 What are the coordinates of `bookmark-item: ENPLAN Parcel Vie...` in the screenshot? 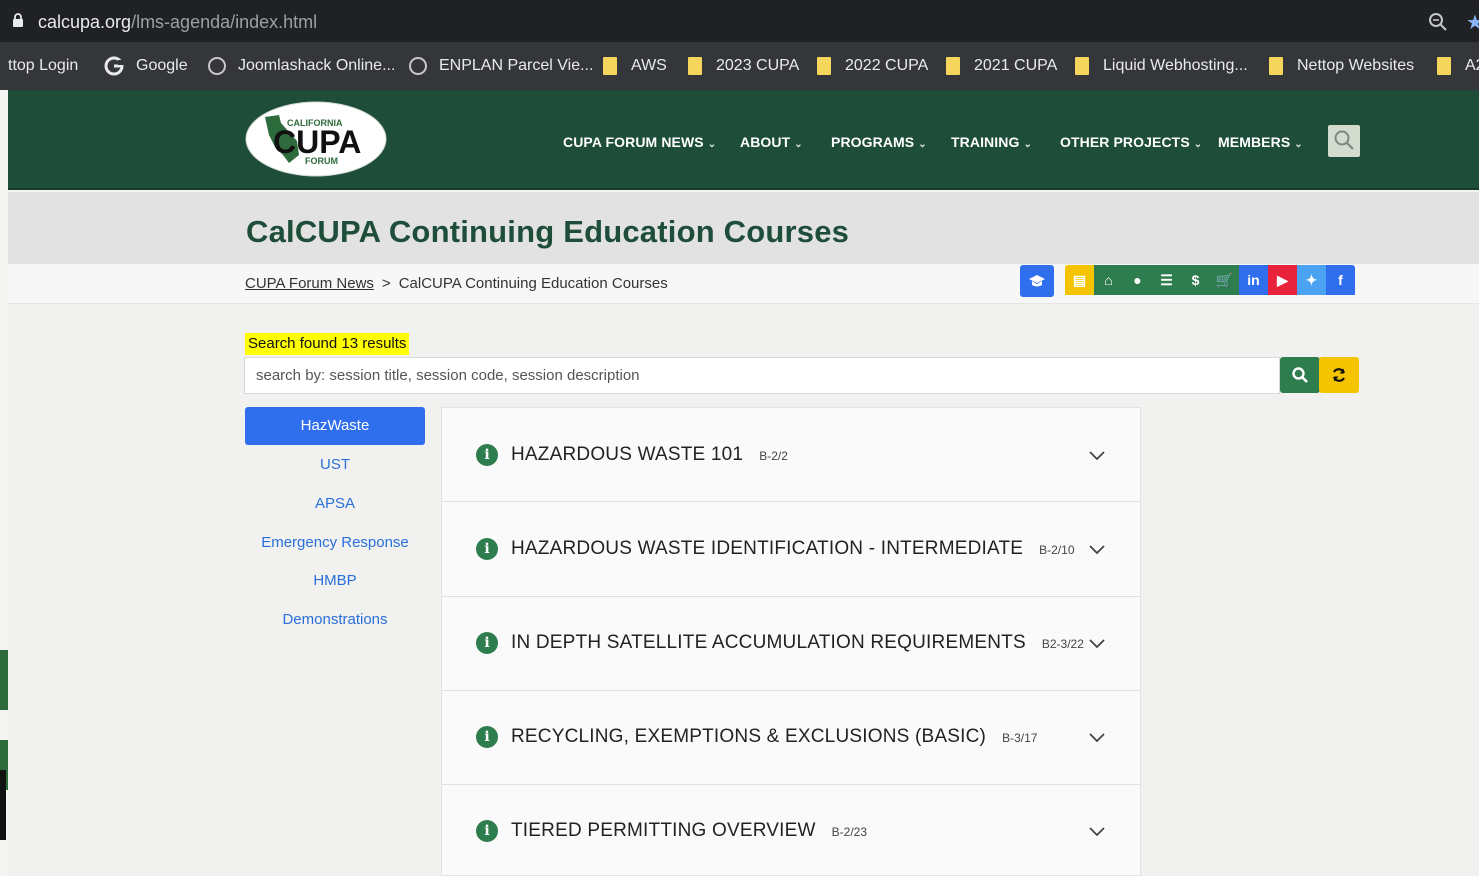 It's located at (501, 66).